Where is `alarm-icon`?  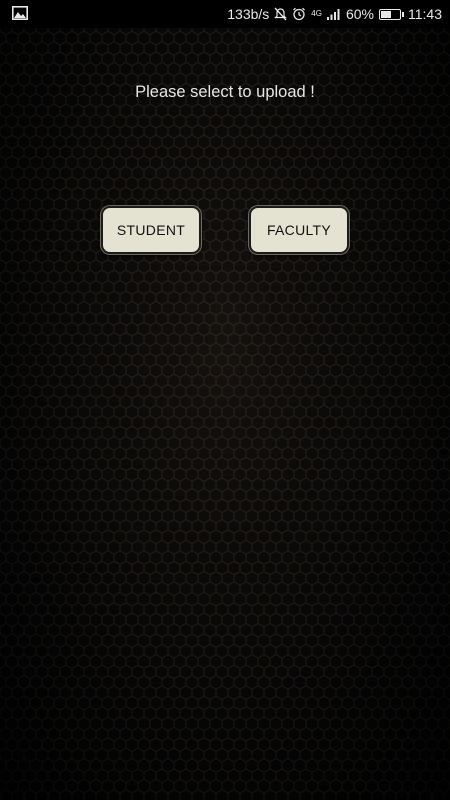
alarm-icon is located at coordinates (299, 14).